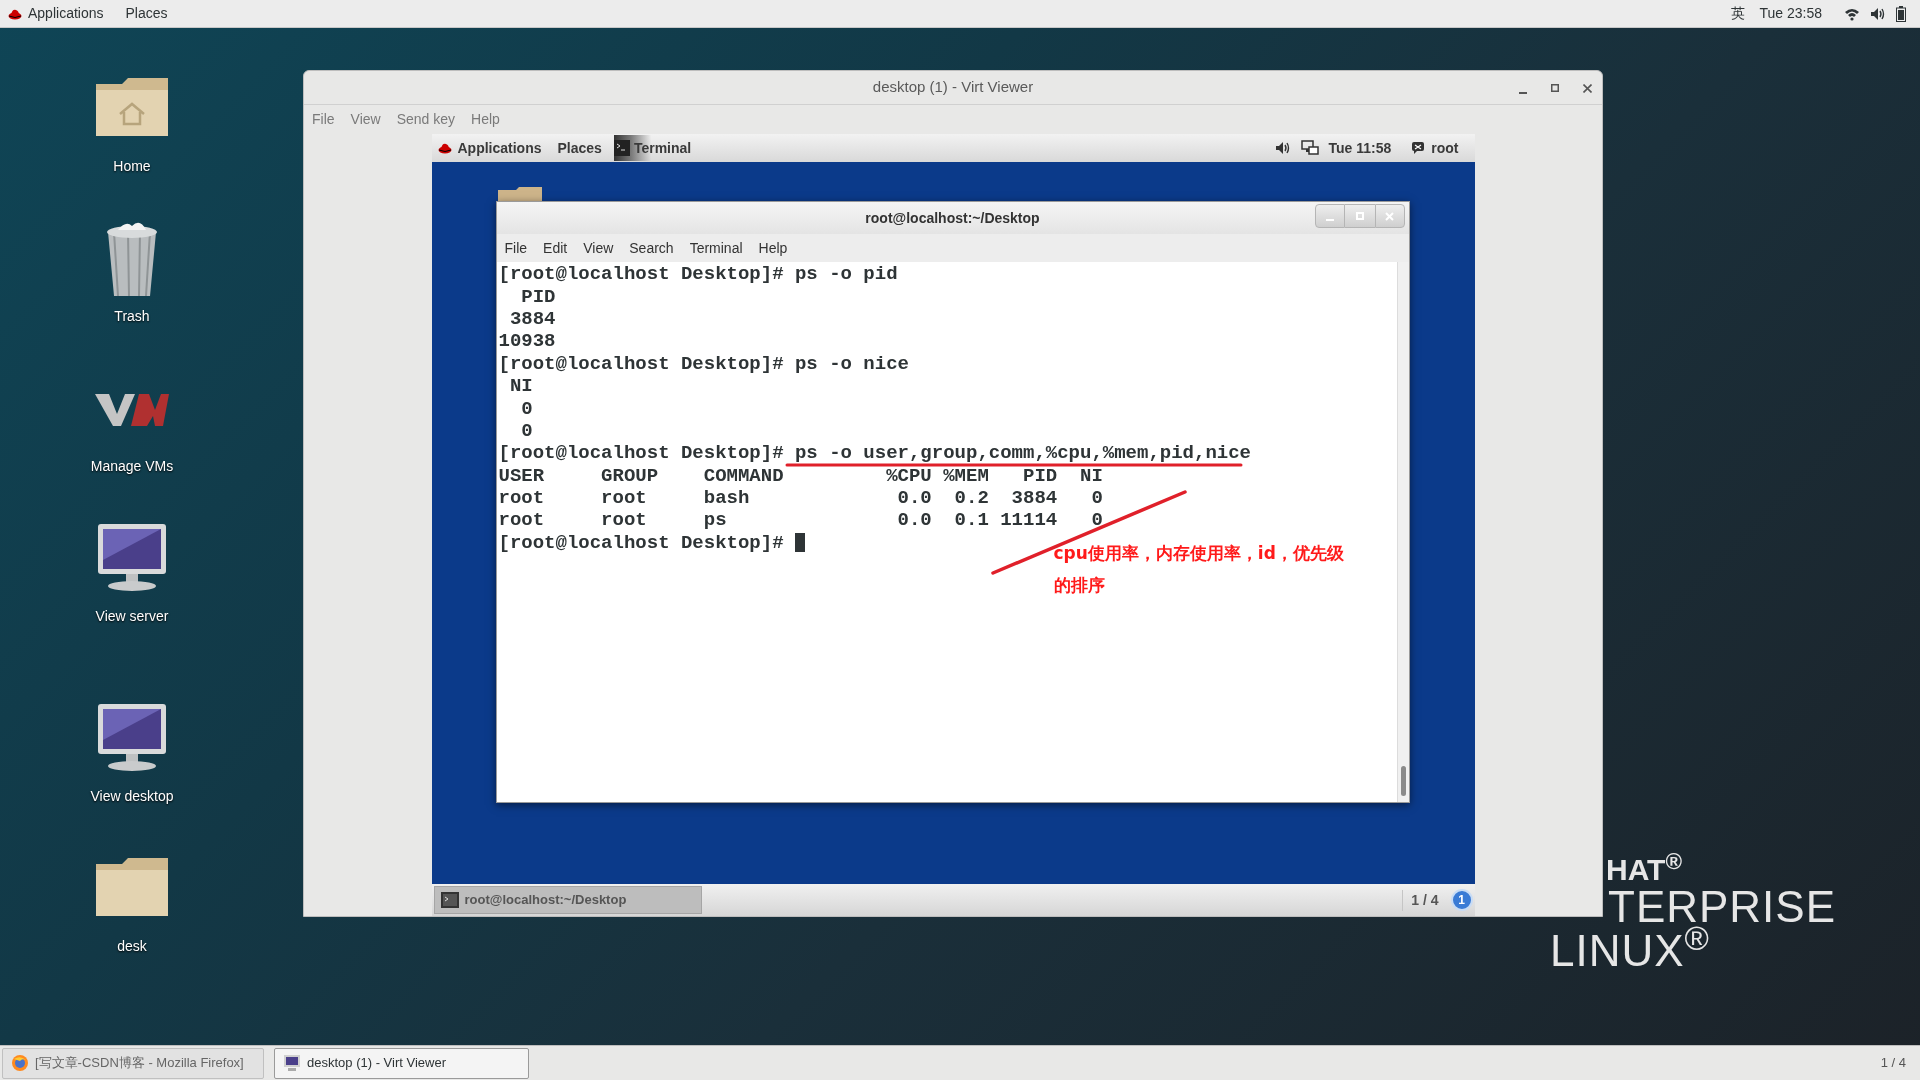  Describe the element at coordinates (1199, 569) in the screenshot. I see `annotation-text: cpu使用率，内存使用率，id，优先级的排序` at that location.